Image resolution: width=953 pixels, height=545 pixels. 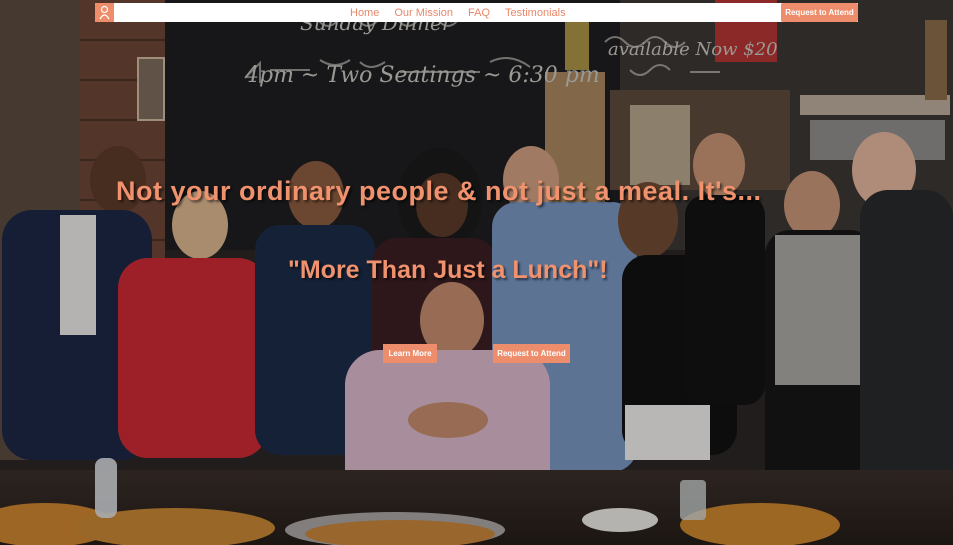 What do you see at coordinates (819, 12) in the screenshot?
I see `nav-request-to-attend-button: Request to Attend` at bounding box center [819, 12].